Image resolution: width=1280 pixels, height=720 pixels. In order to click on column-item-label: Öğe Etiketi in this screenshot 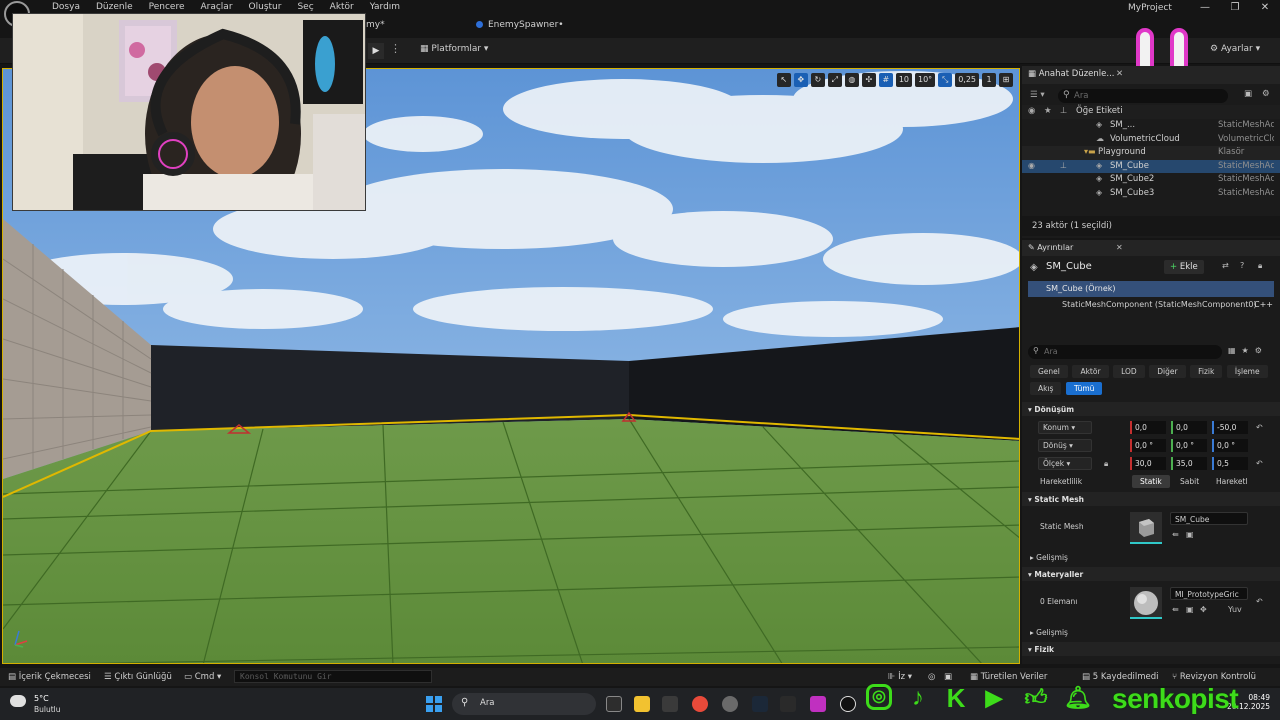, I will do `click(1099, 111)`.